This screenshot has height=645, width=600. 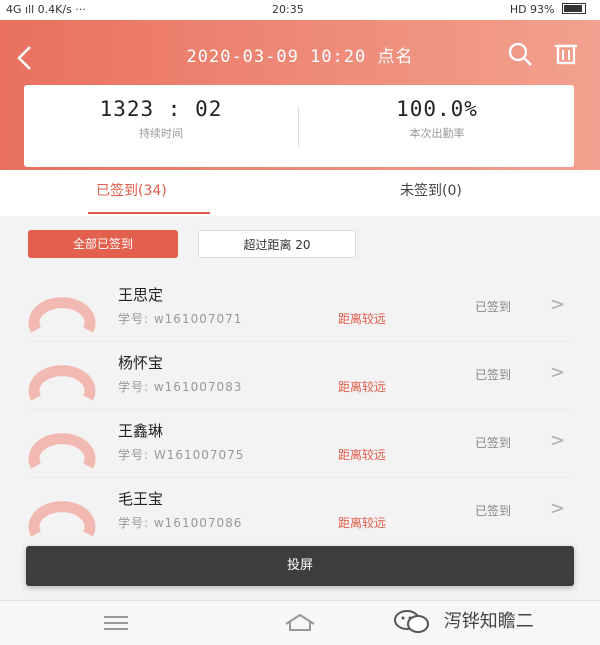 What do you see at coordinates (532, 9) in the screenshot?
I see `hd-battery-text: HD 93%` at bounding box center [532, 9].